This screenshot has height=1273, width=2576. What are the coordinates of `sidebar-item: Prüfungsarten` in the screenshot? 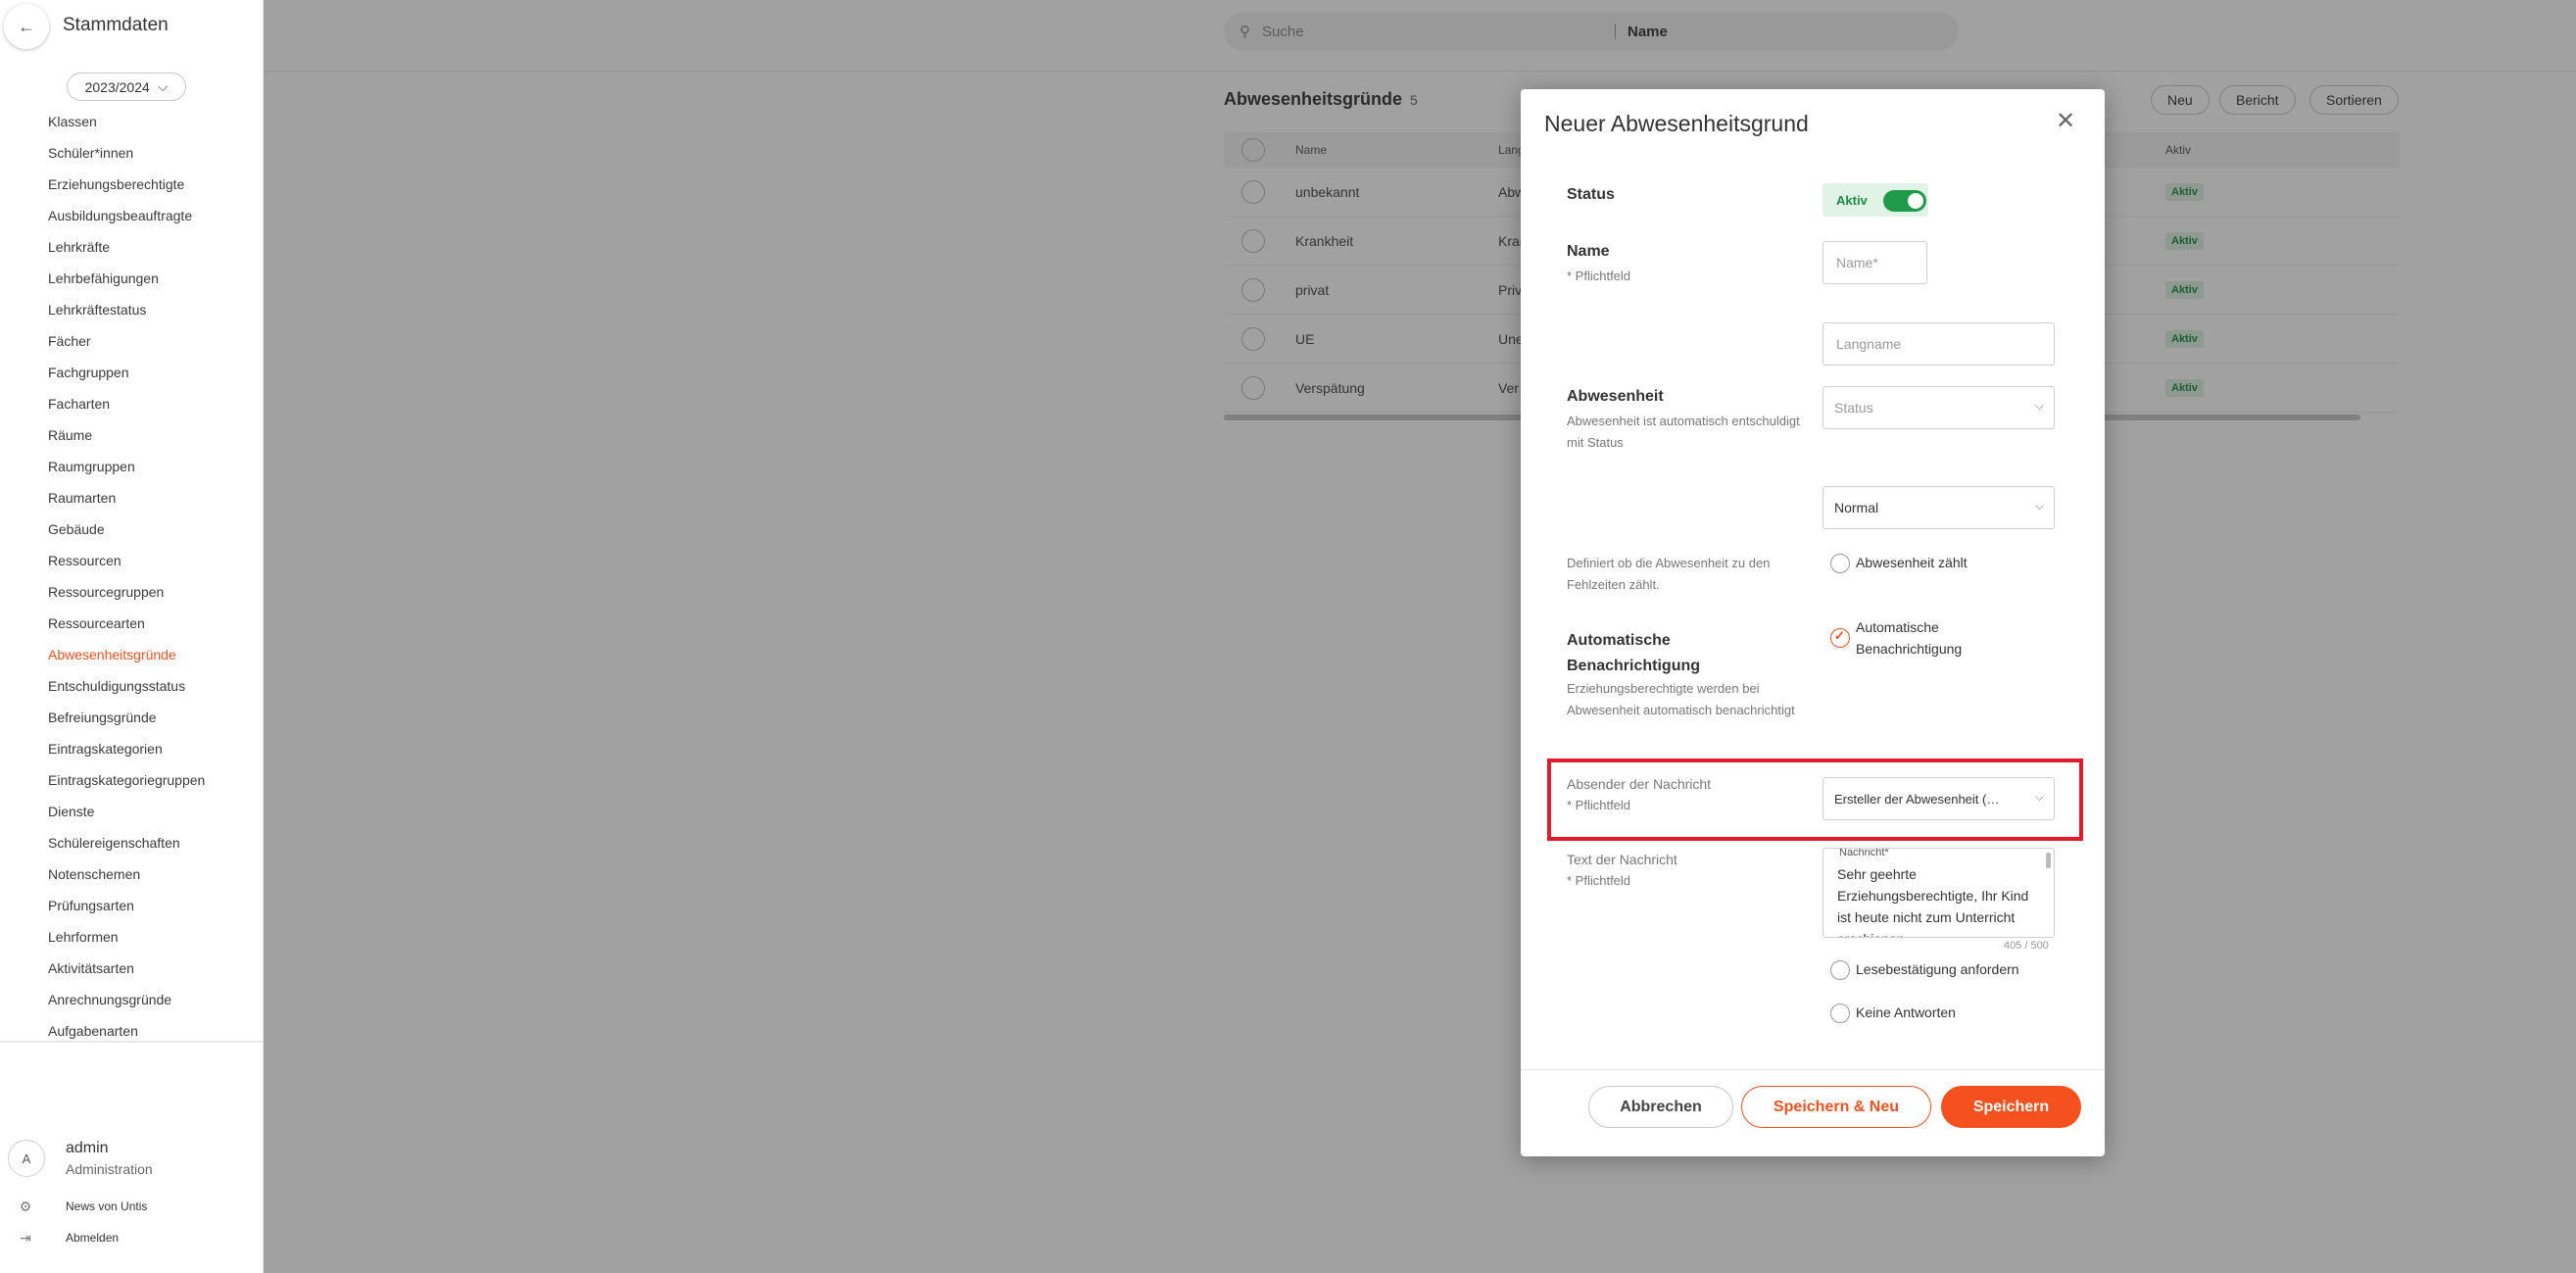 It's located at (132, 906).